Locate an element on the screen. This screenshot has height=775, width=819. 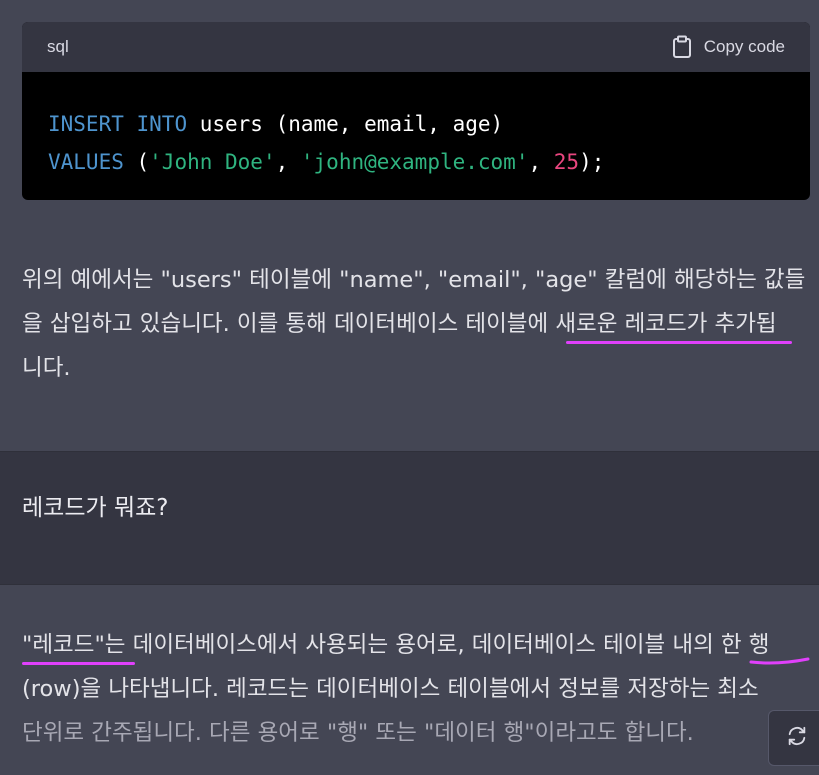
code-language-label: sql is located at coordinates (58, 46).